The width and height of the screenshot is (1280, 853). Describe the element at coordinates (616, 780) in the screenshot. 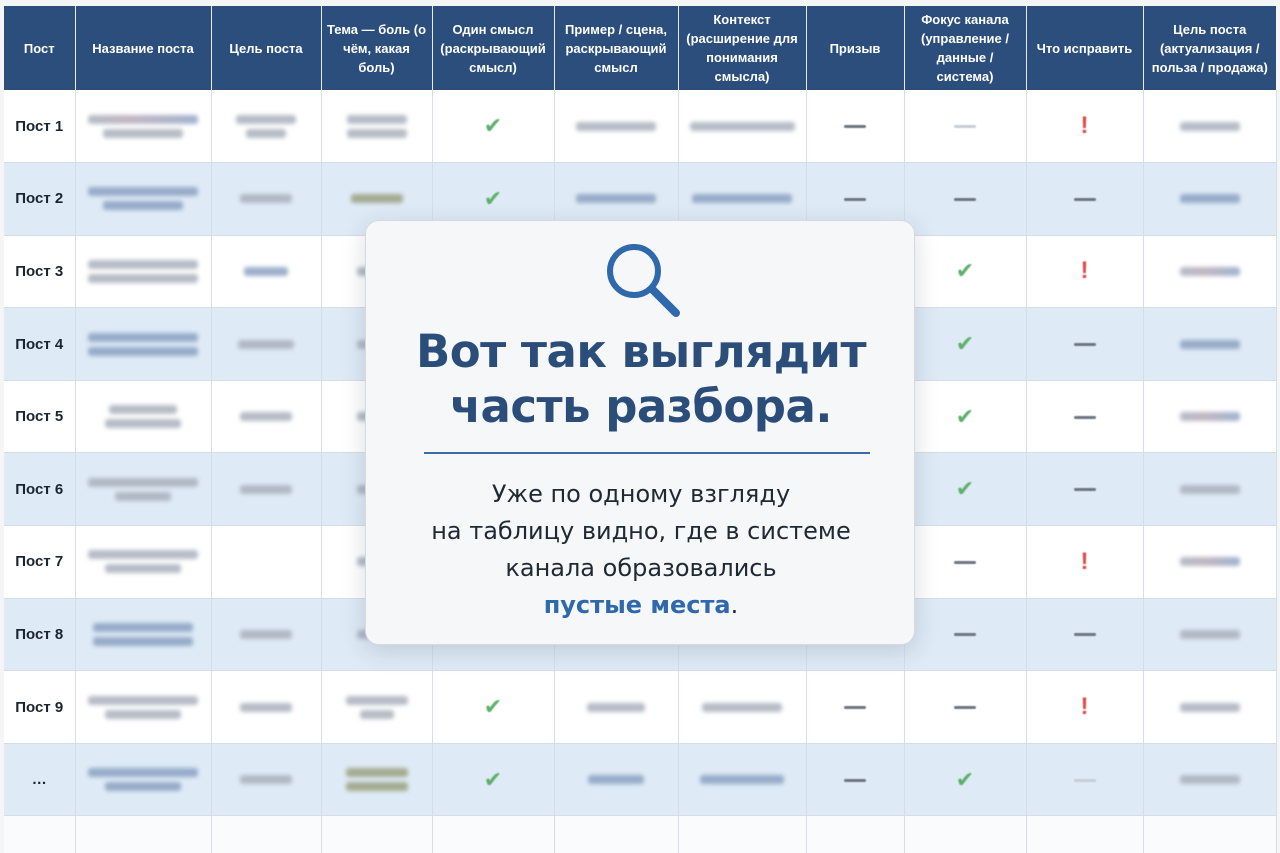

I see `cell-example-scene` at that location.